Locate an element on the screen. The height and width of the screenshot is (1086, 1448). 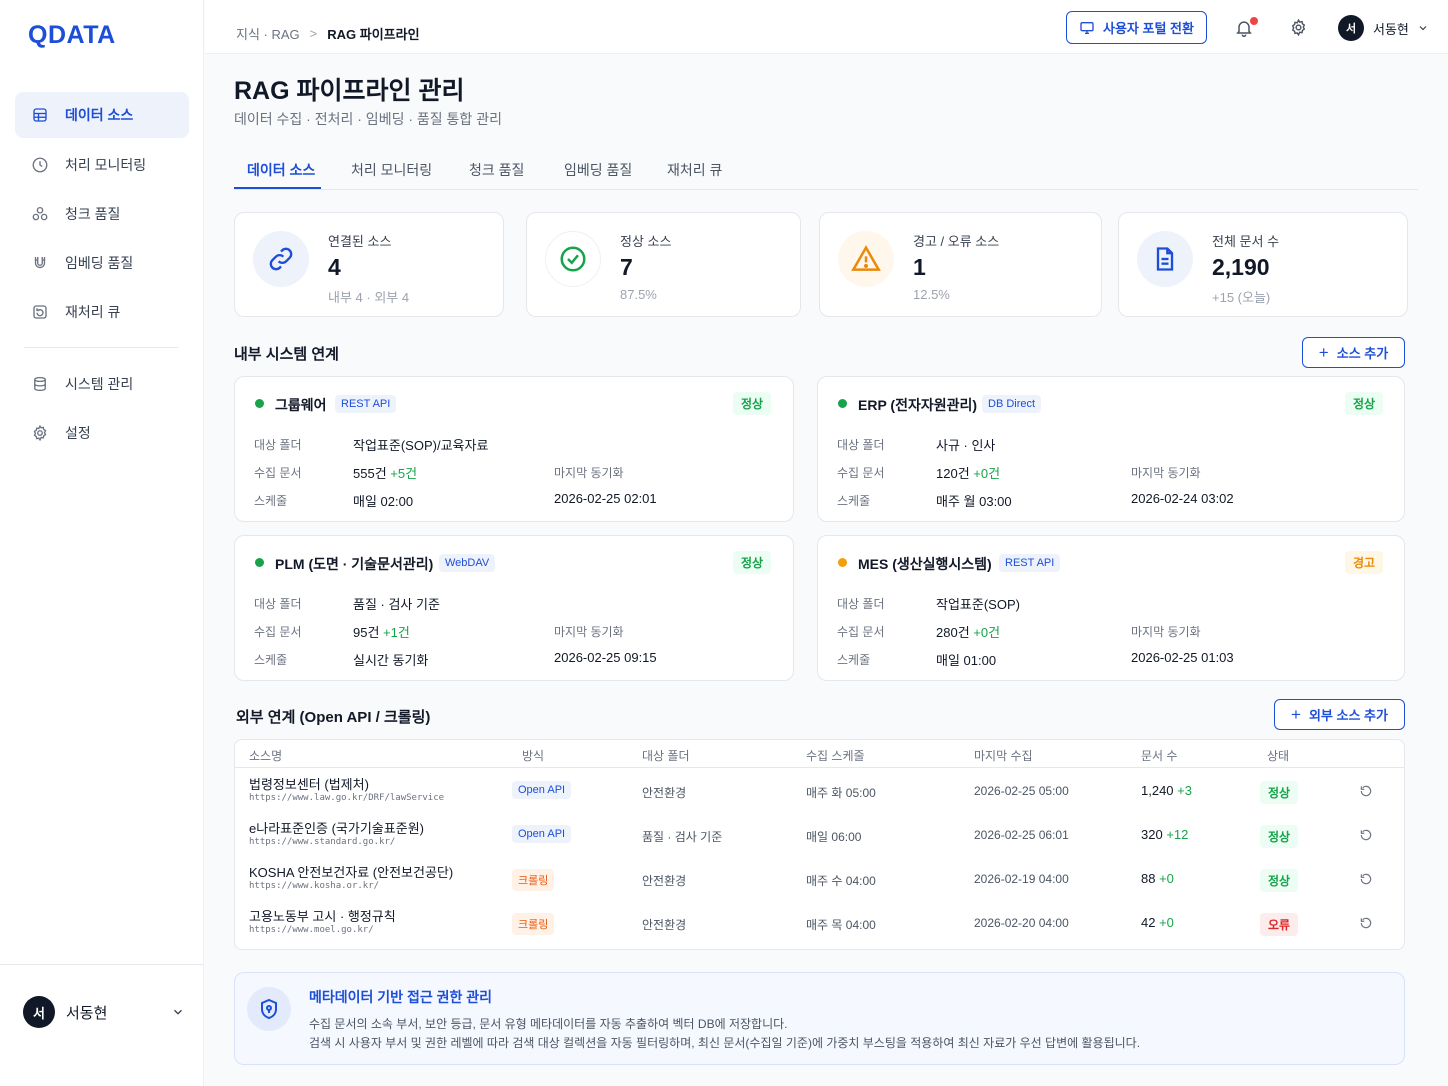
stat-sub: 12.5% is located at coordinates (931, 294).